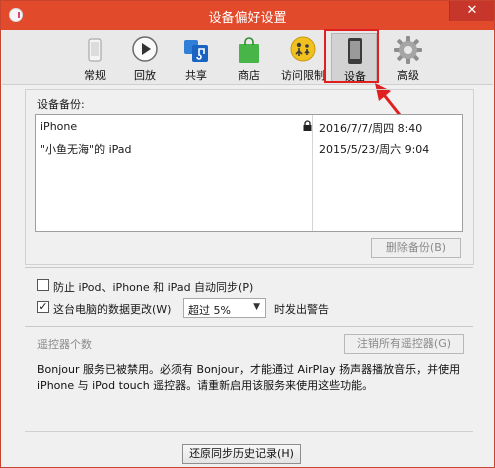  Describe the element at coordinates (196, 75) in the screenshot. I see `tab-sharing-label: 共享` at that location.